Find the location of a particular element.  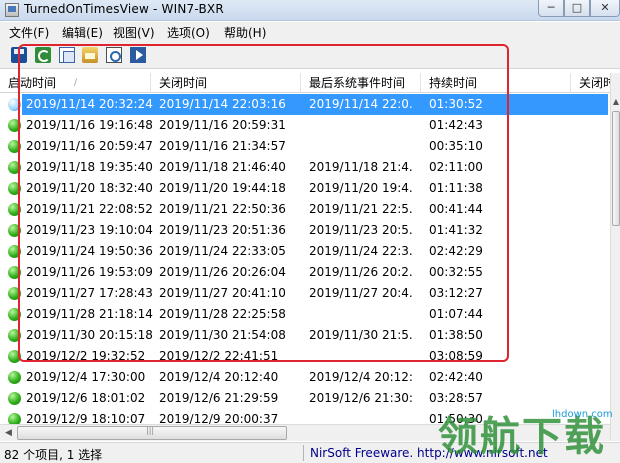

cell-start-time: 2019/12/6 18:01:02 is located at coordinates (86, 398).